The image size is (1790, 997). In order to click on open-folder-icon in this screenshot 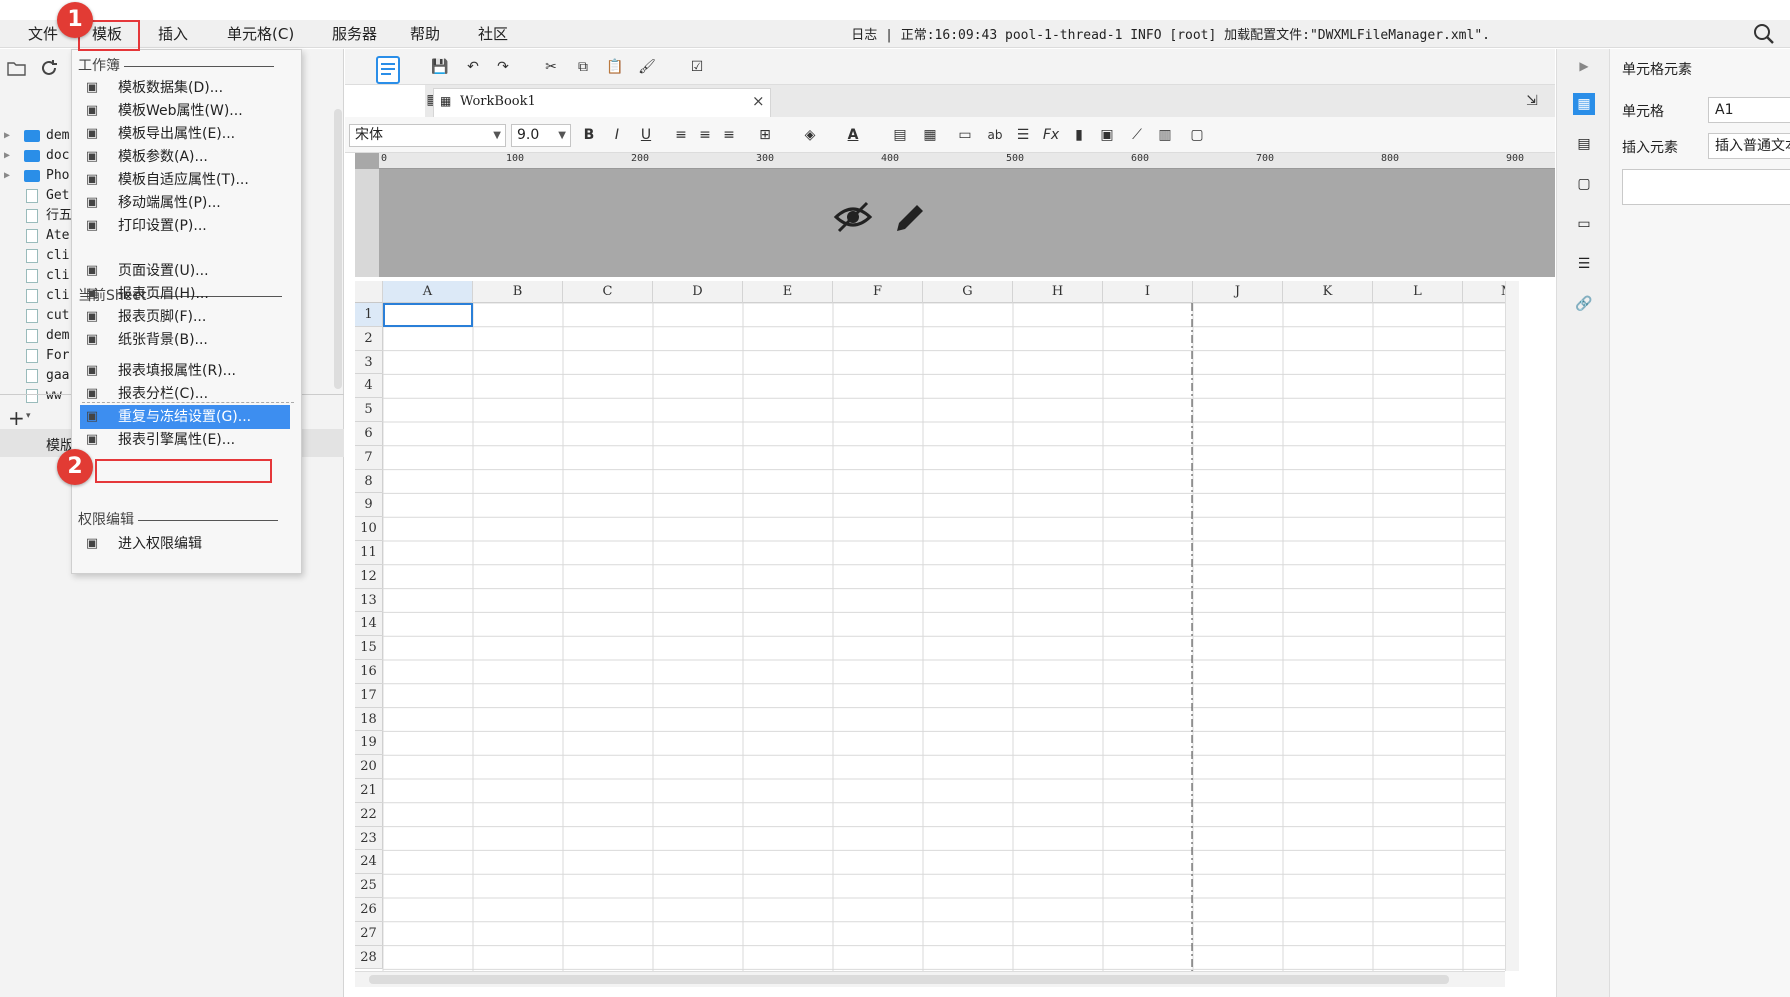, I will do `click(17, 68)`.